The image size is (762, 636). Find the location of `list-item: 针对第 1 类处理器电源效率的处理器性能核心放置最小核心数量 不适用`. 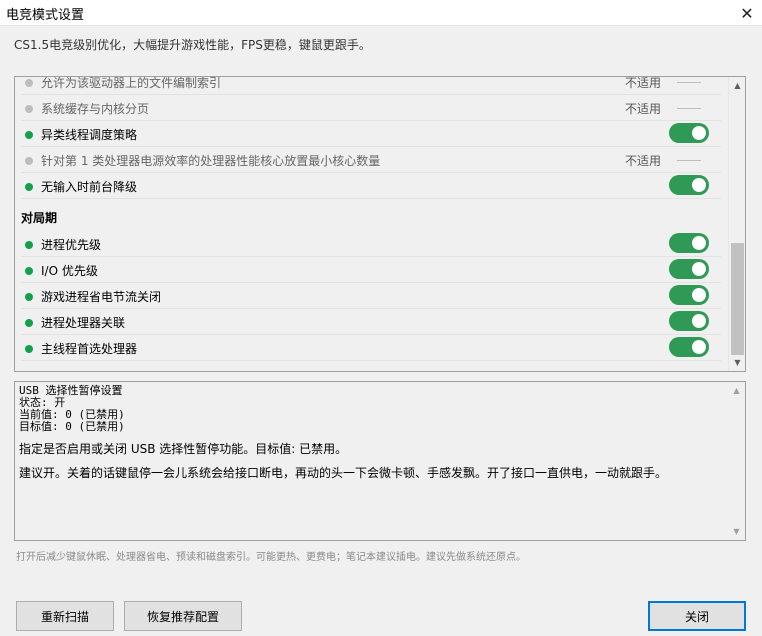

list-item: 针对第 1 类处理器电源效率的处理器性能核心放置最小核心数量 不适用 is located at coordinates (371, 160).